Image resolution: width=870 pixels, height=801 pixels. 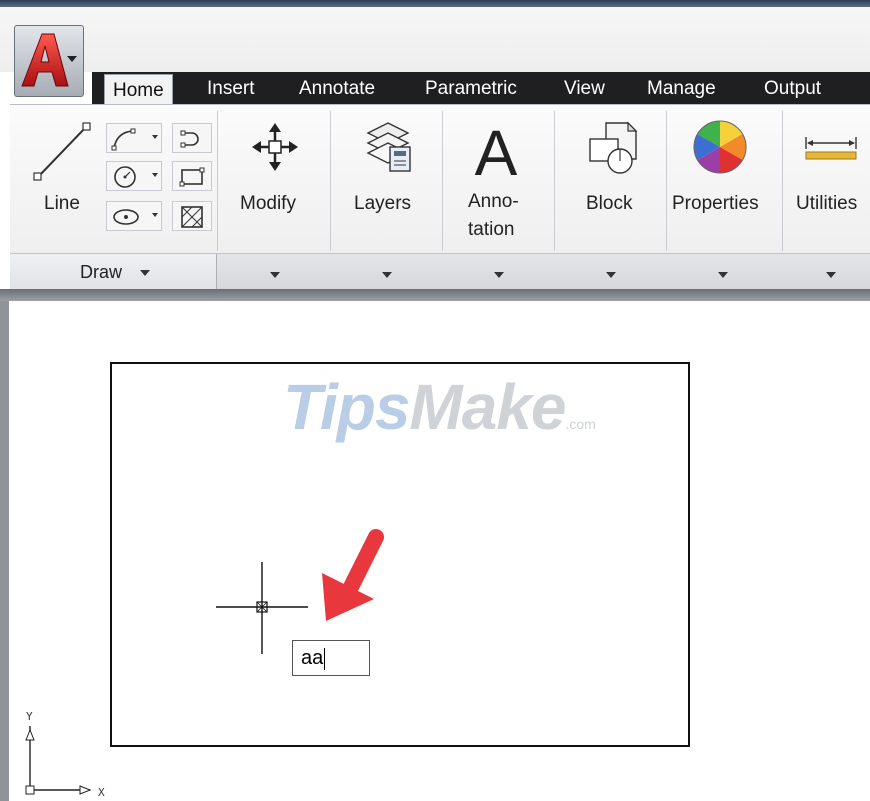 I want to click on layers-label: Layers, so click(x=383, y=203).